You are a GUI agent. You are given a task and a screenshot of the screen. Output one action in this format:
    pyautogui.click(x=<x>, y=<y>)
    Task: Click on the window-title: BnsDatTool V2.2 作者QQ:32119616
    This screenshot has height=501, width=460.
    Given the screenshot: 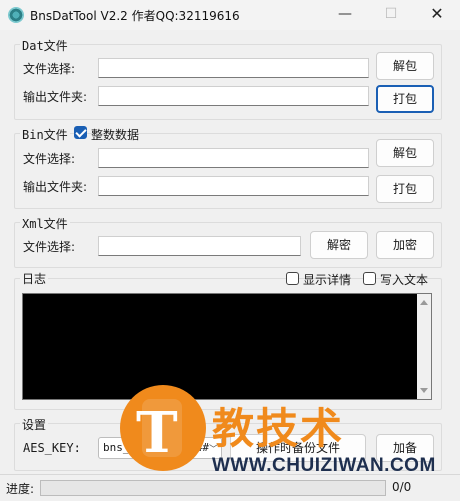 What is the action you would take?
    pyautogui.click(x=135, y=16)
    